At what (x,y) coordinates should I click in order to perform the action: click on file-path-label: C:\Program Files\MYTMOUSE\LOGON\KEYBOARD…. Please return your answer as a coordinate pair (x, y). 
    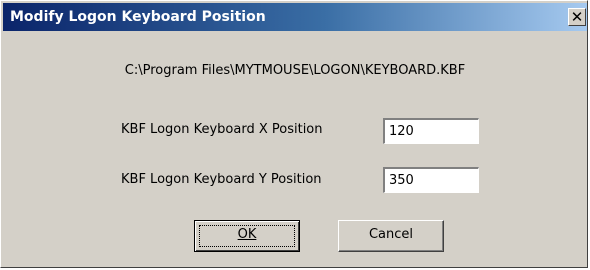
    Looking at the image, I should click on (295, 70).